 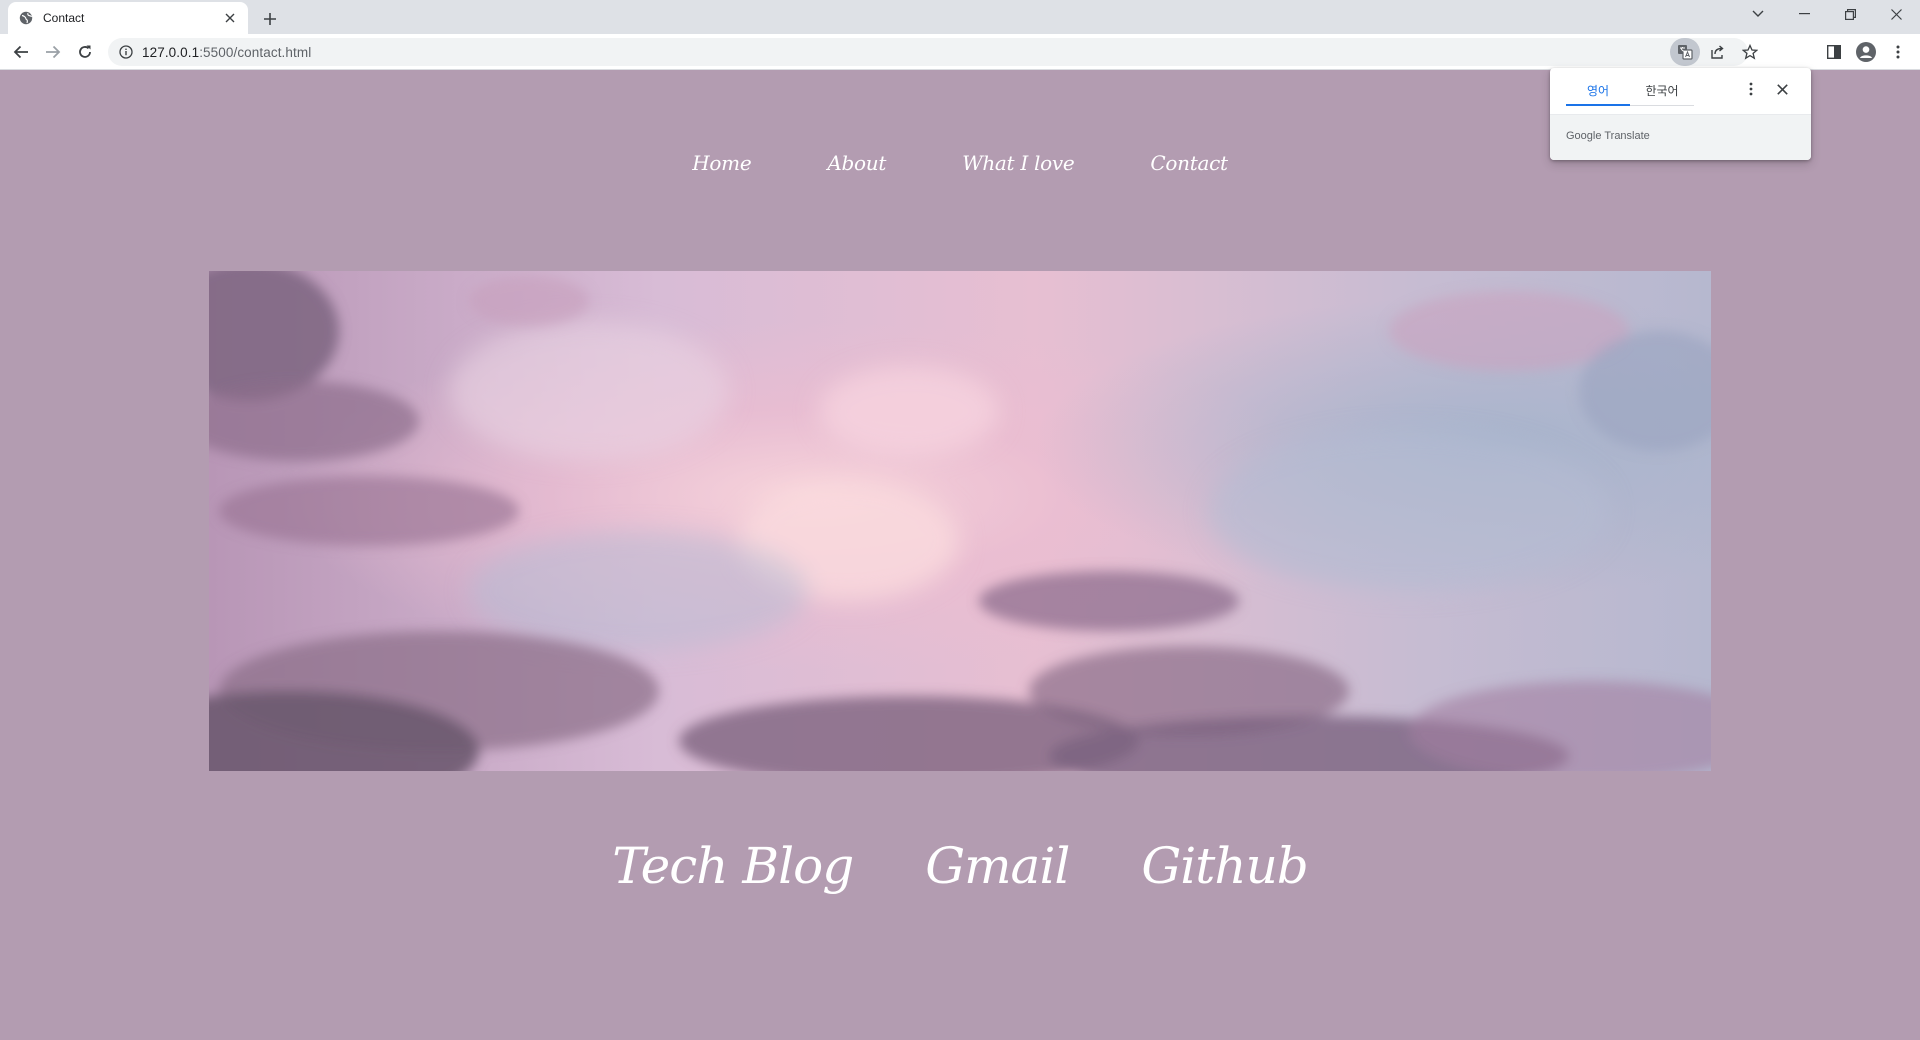 I want to click on minimize-icon, so click(x=1804, y=14).